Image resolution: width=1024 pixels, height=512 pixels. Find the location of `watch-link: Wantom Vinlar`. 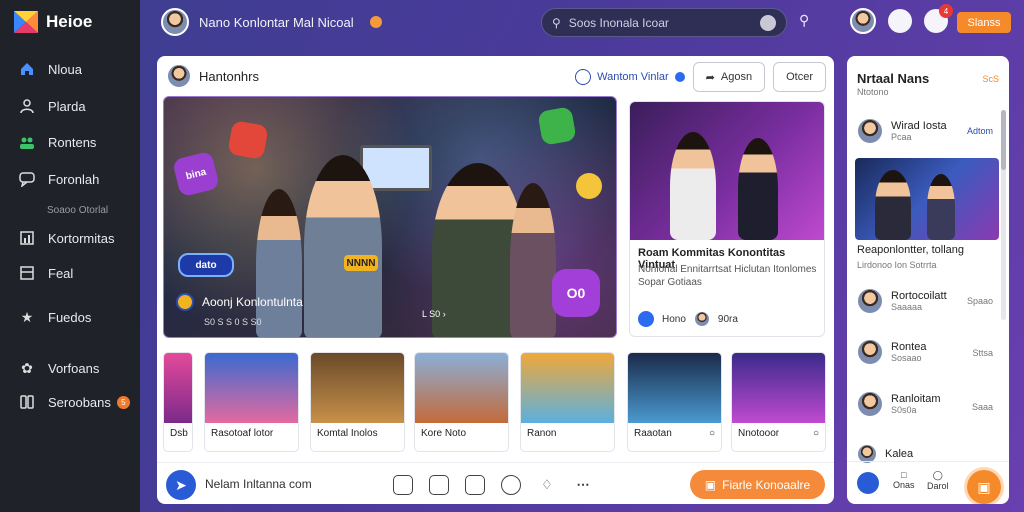

watch-link: Wantom Vinlar is located at coordinates (630, 77).